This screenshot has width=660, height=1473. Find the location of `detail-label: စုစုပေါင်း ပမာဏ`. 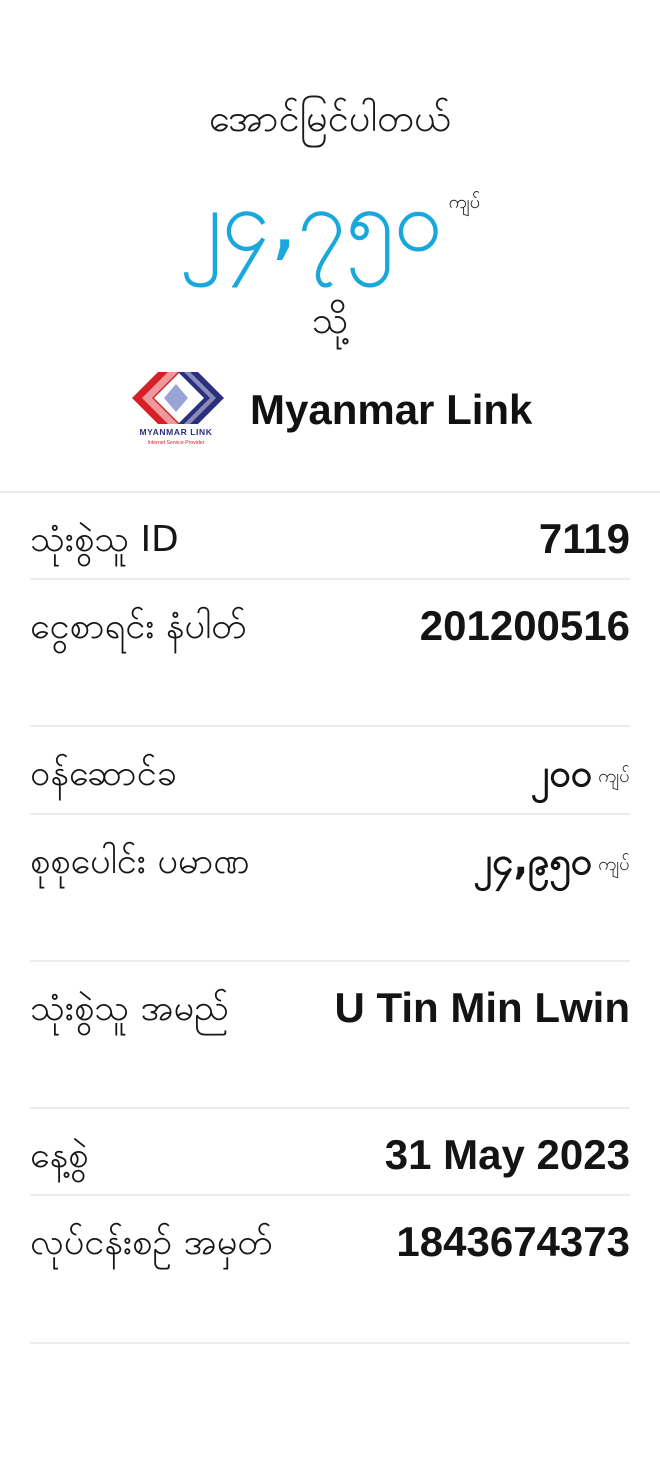

detail-label: စုစုပေါင်း ပမာဏ is located at coordinates (140, 861).